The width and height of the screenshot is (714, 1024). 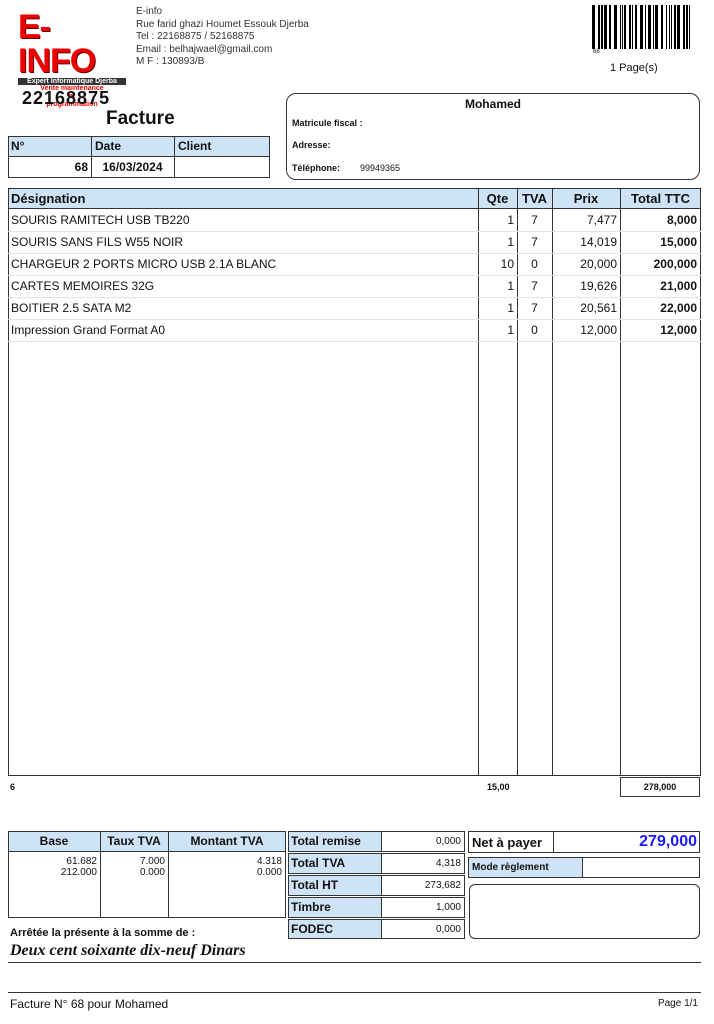 What do you see at coordinates (88, 330) in the screenshot?
I see `cell-designation: Impression Grand Format A0` at bounding box center [88, 330].